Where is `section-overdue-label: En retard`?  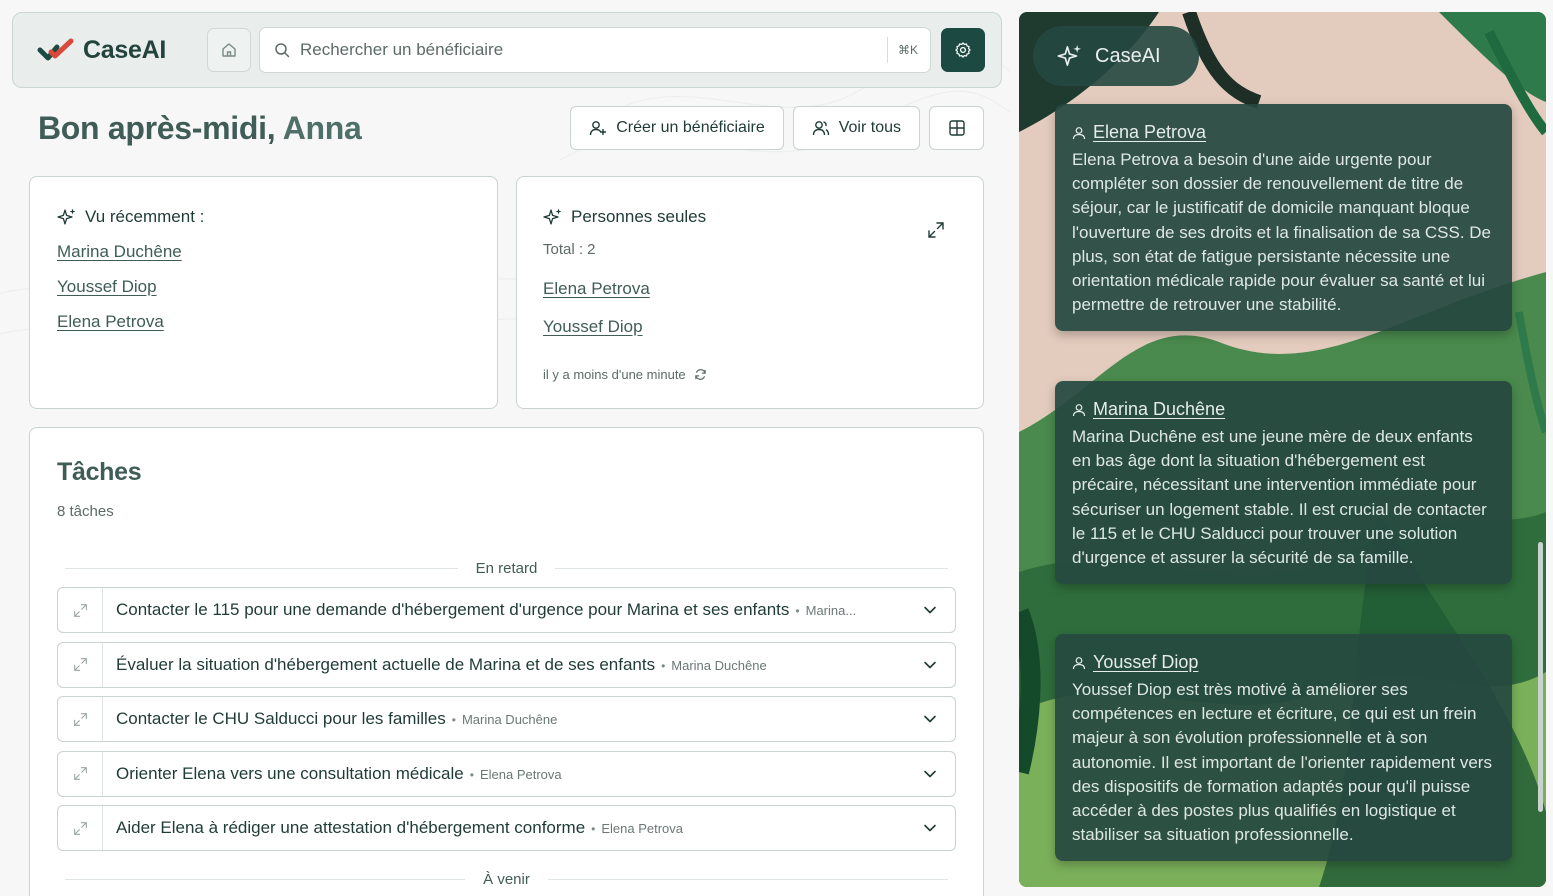 section-overdue-label: En retard is located at coordinates (506, 568).